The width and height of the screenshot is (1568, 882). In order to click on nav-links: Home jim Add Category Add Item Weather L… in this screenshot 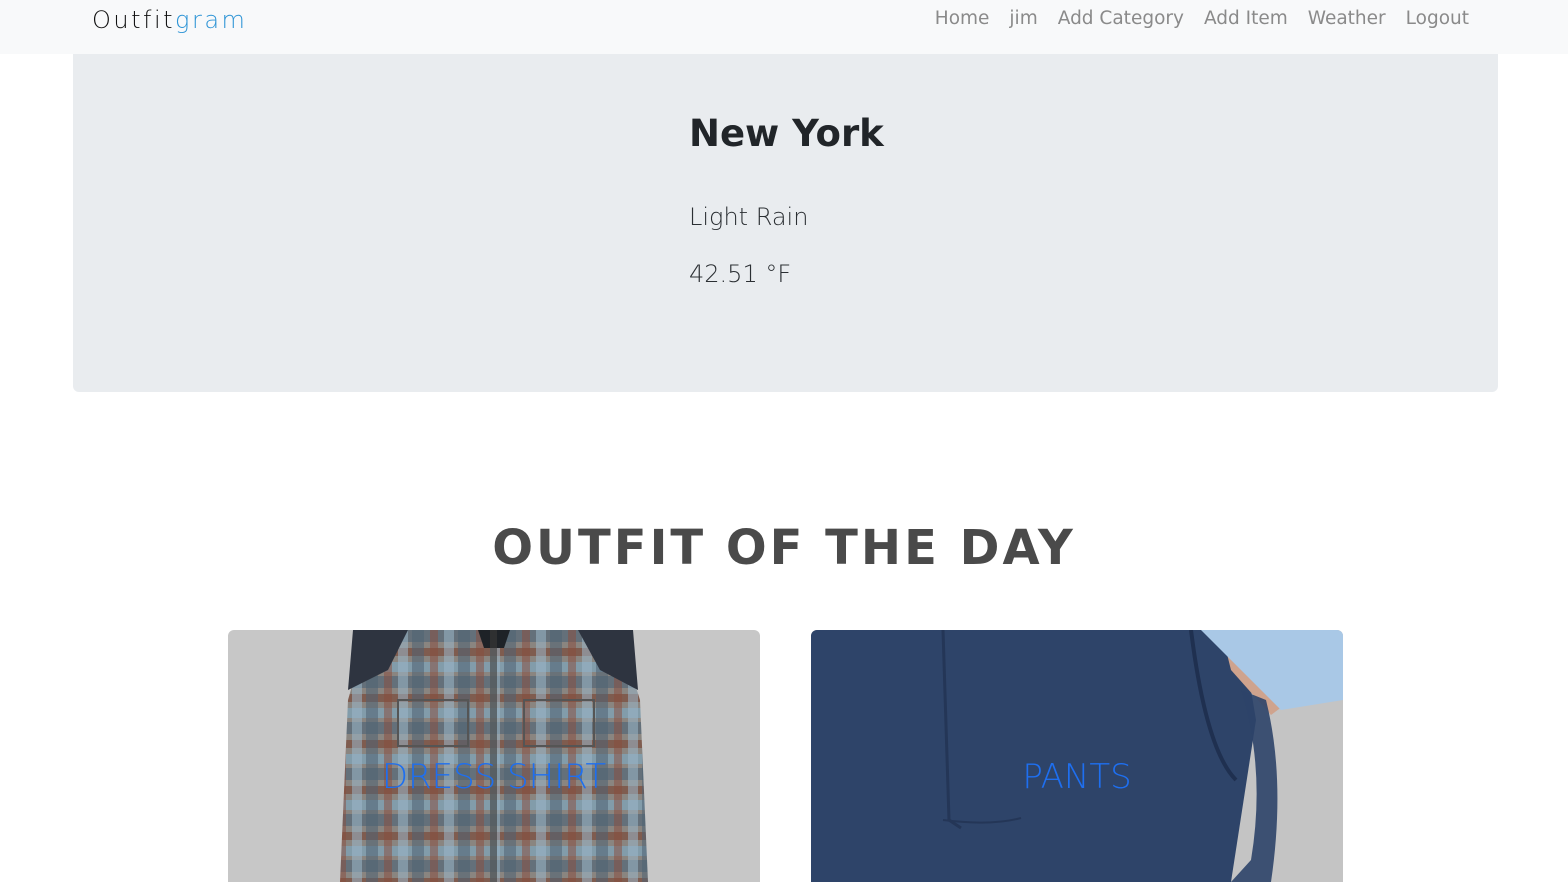, I will do `click(1202, 18)`.